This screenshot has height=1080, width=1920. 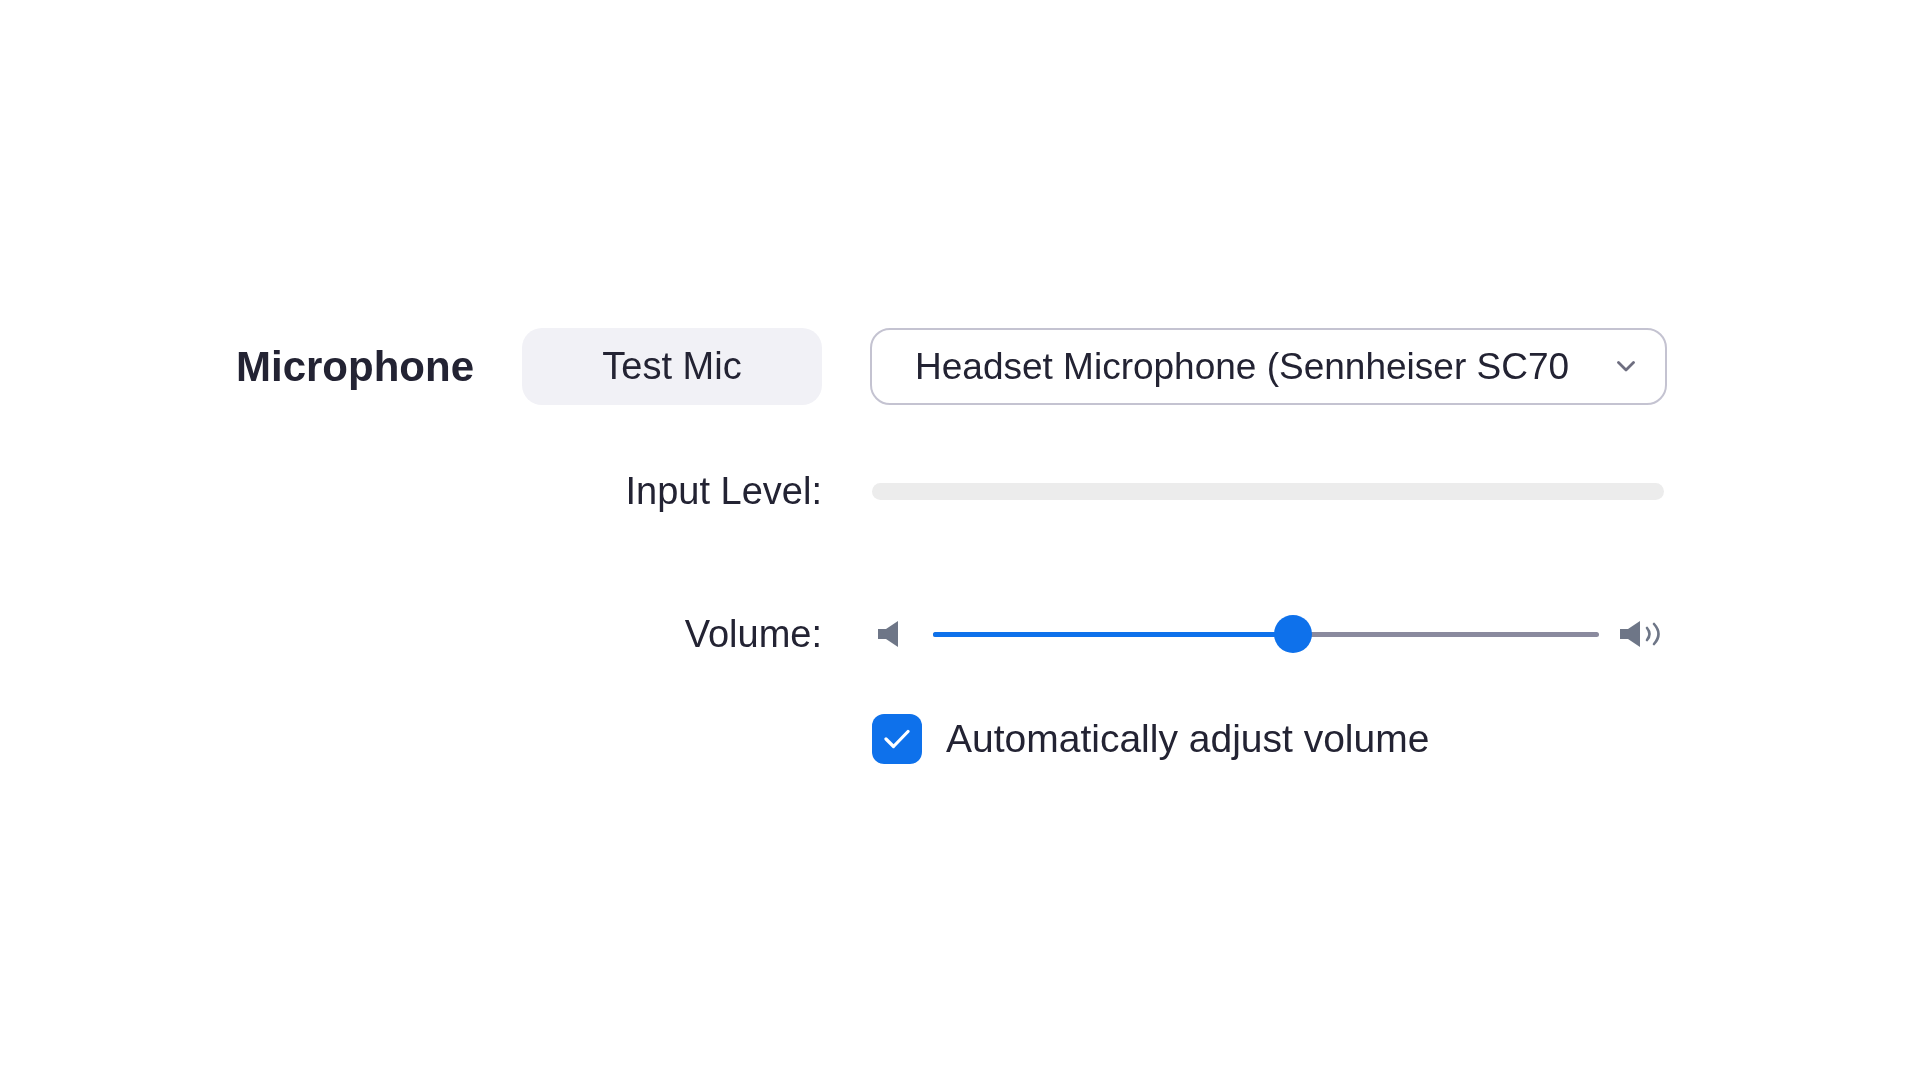 I want to click on chevron-down-icon, so click(x=1626, y=366).